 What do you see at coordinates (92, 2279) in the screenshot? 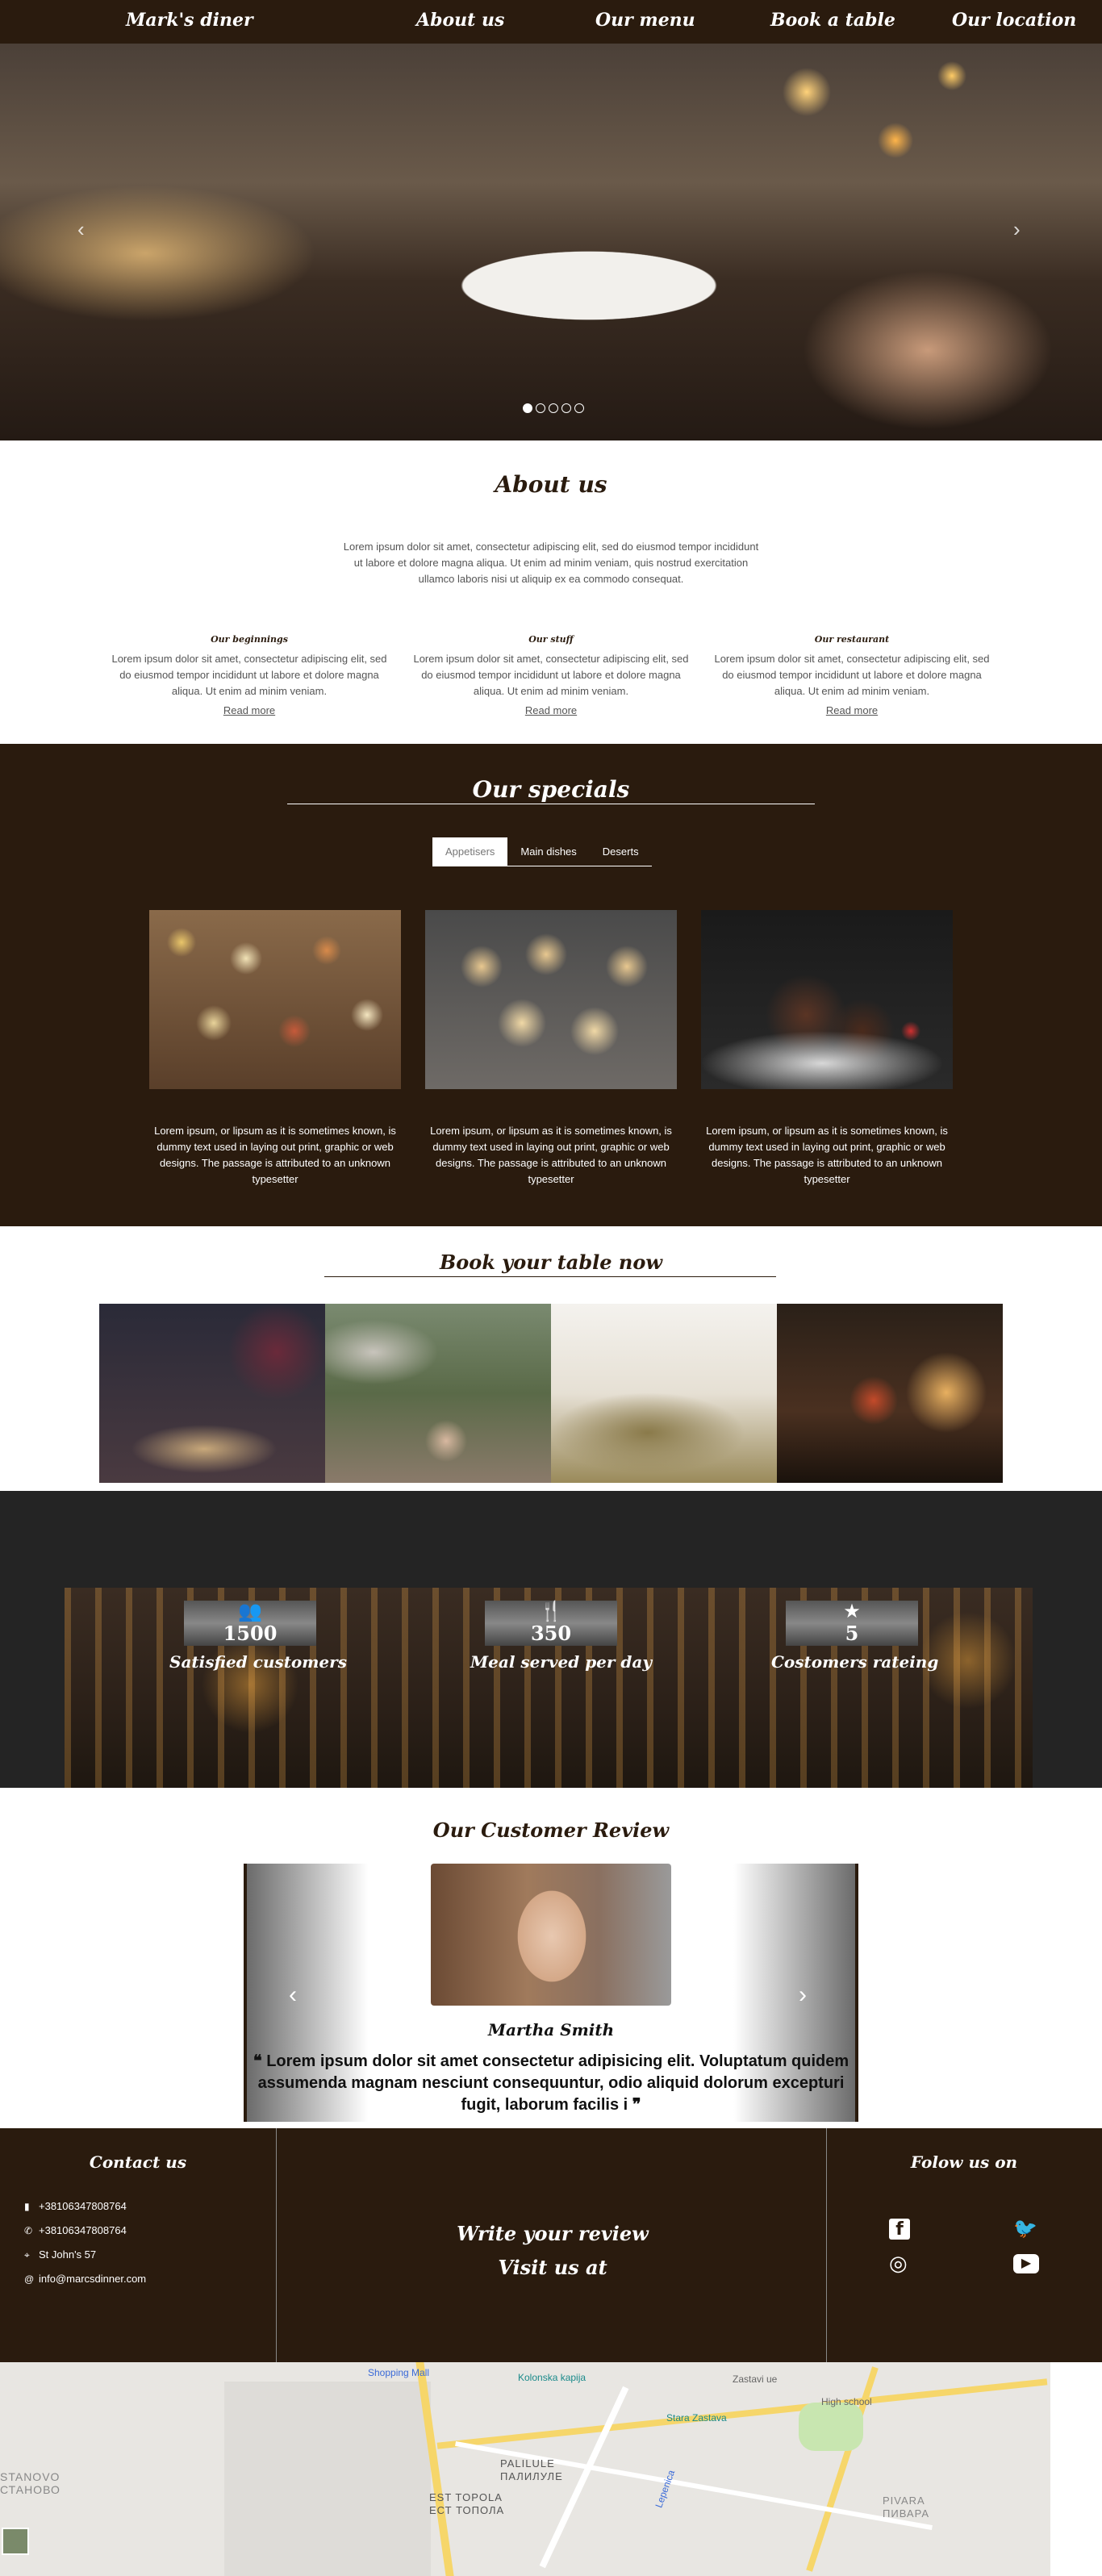
I see `contact-email: info@marcsdinner.com` at bounding box center [92, 2279].